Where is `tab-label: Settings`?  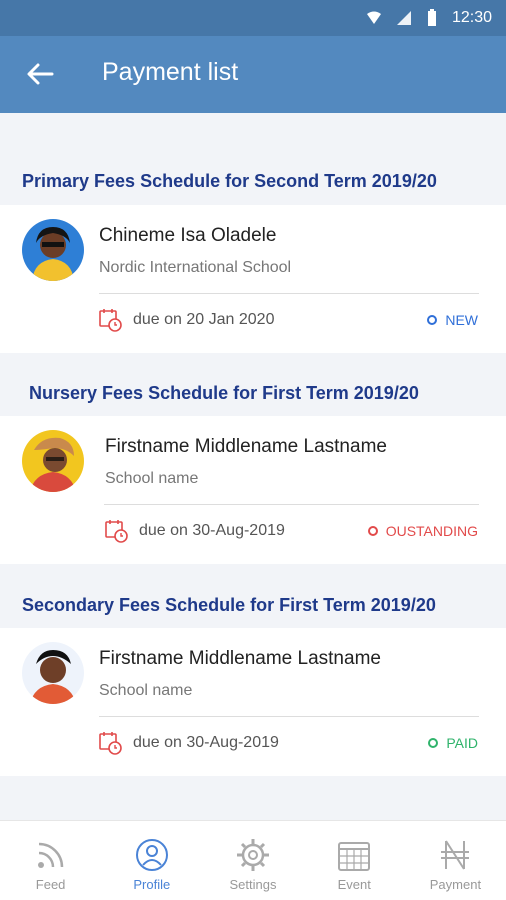
tab-label: Settings is located at coordinates (253, 884).